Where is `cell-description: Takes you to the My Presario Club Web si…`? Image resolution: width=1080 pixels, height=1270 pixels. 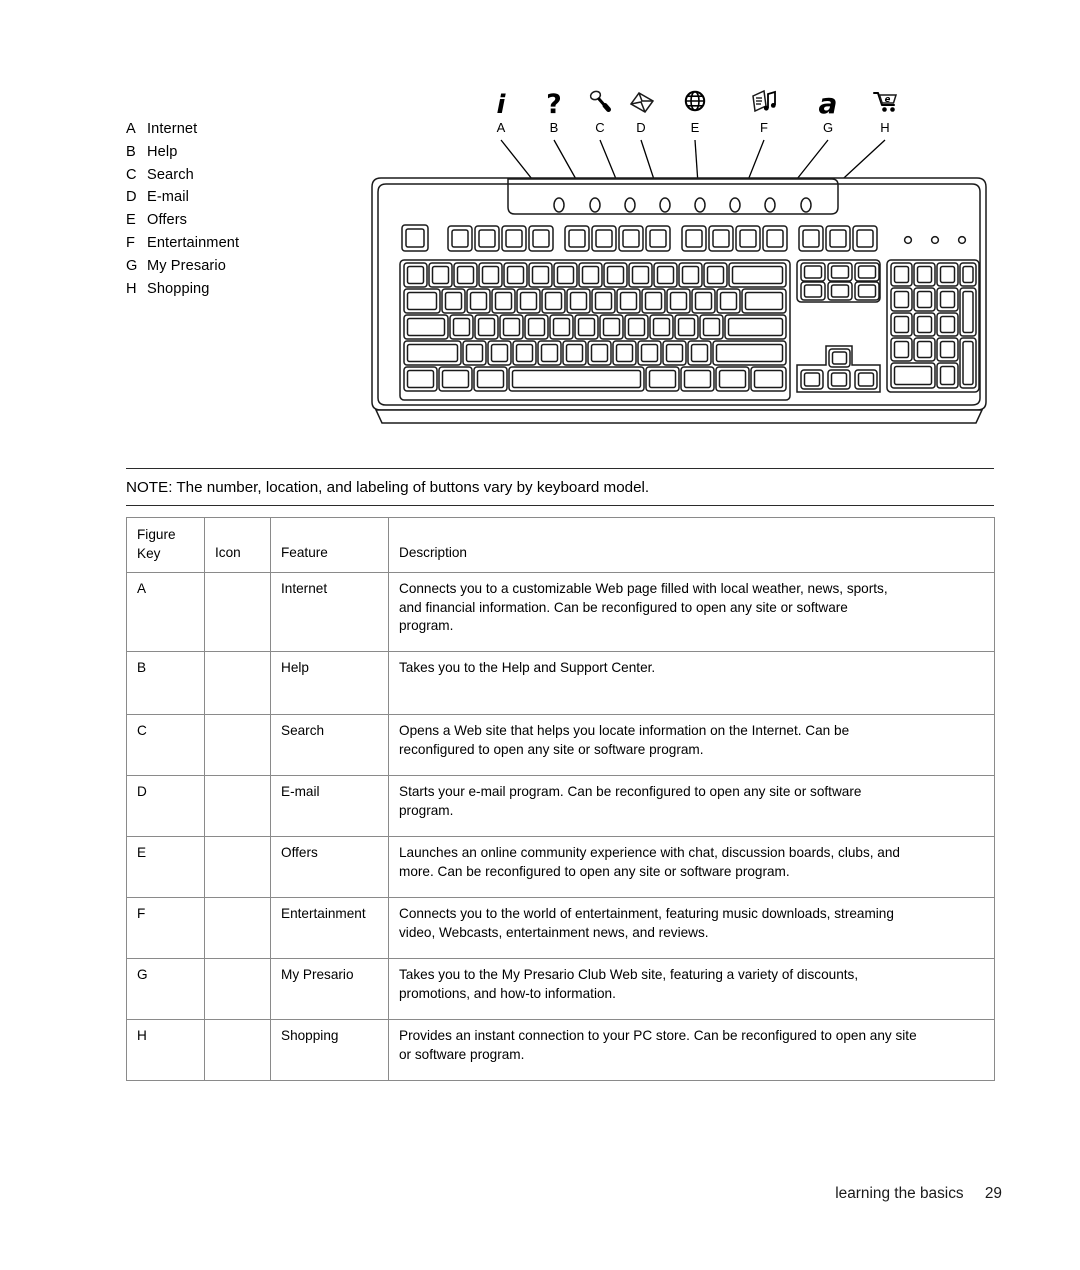 cell-description: Takes you to the My Presario Club Web si… is located at coordinates (691, 989).